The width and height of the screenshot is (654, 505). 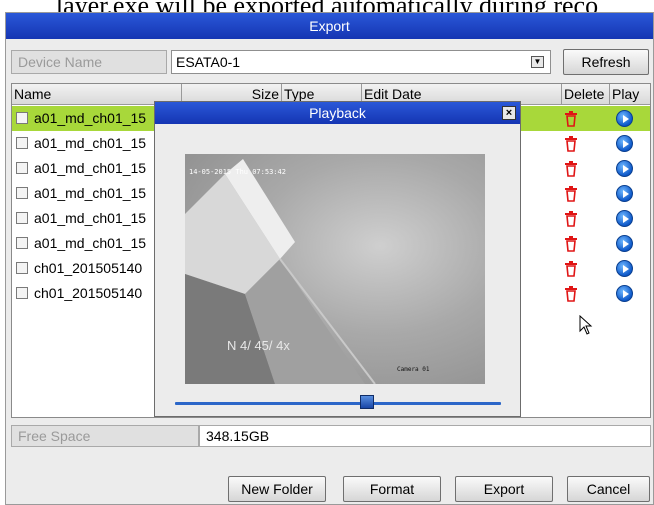 What do you see at coordinates (338, 403) in the screenshot?
I see `playback-progress-track` at bounding box center [338, 403].